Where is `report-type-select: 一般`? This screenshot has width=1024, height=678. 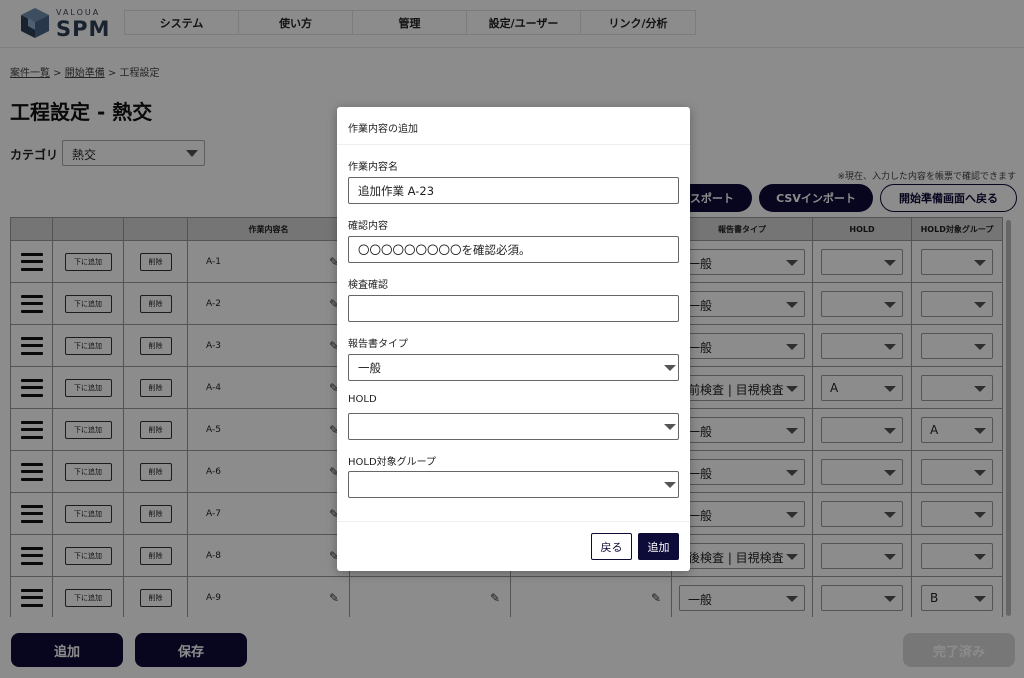 report-type-select: 一般 is located at coordinates (513, 367).